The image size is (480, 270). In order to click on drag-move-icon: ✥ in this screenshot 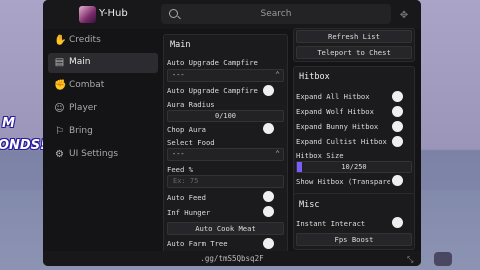, I will do `click(404, 15)`.